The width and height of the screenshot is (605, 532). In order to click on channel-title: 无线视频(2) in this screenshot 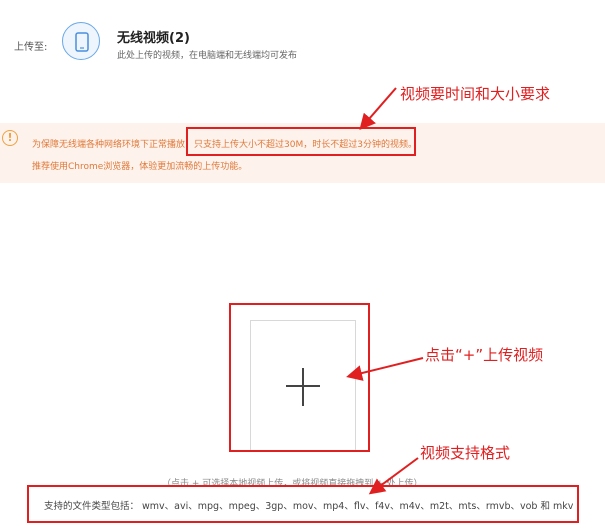, I will do `click(153, 38)`.